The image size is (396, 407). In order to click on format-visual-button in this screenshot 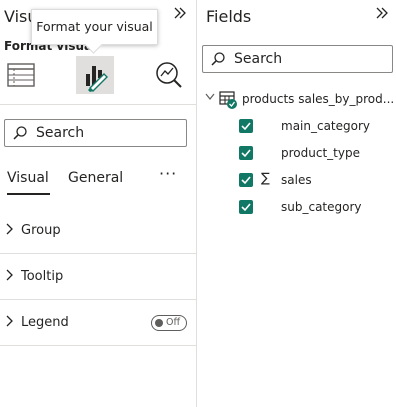, I will do `click(95, 75)`.